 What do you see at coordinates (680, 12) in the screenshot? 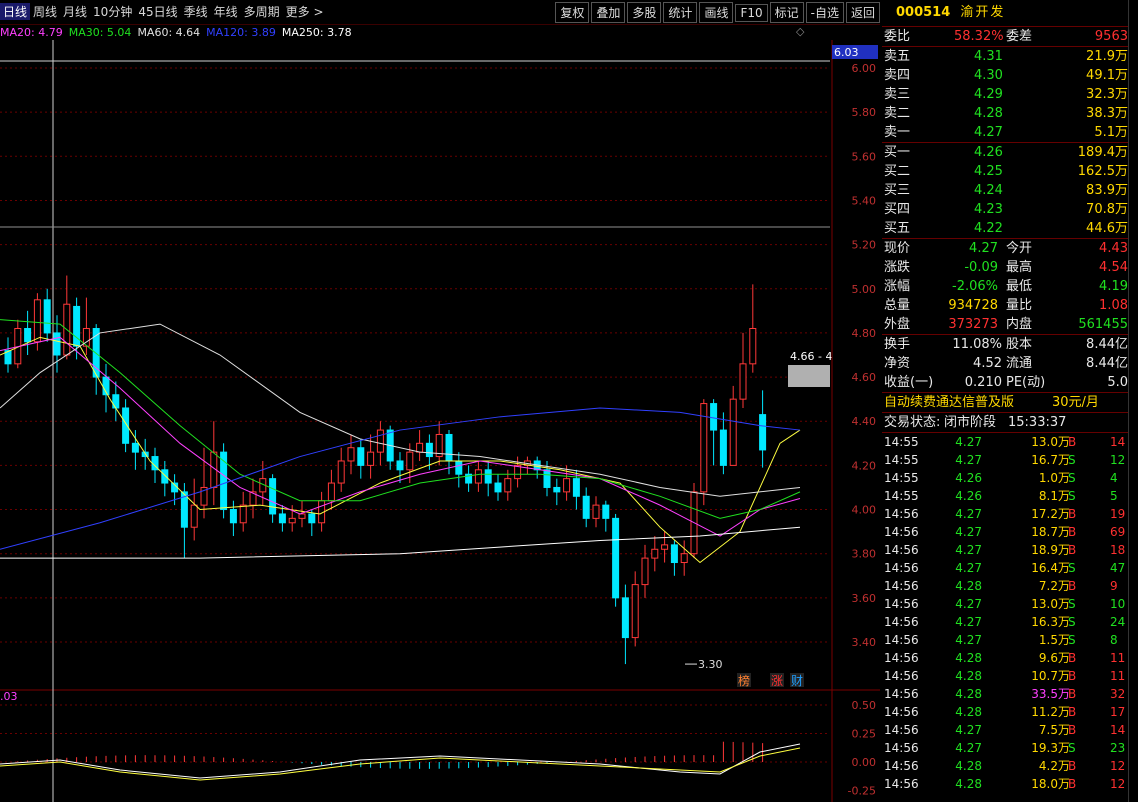
I see `tool-button: 统计` at bounding box center [680, 12].